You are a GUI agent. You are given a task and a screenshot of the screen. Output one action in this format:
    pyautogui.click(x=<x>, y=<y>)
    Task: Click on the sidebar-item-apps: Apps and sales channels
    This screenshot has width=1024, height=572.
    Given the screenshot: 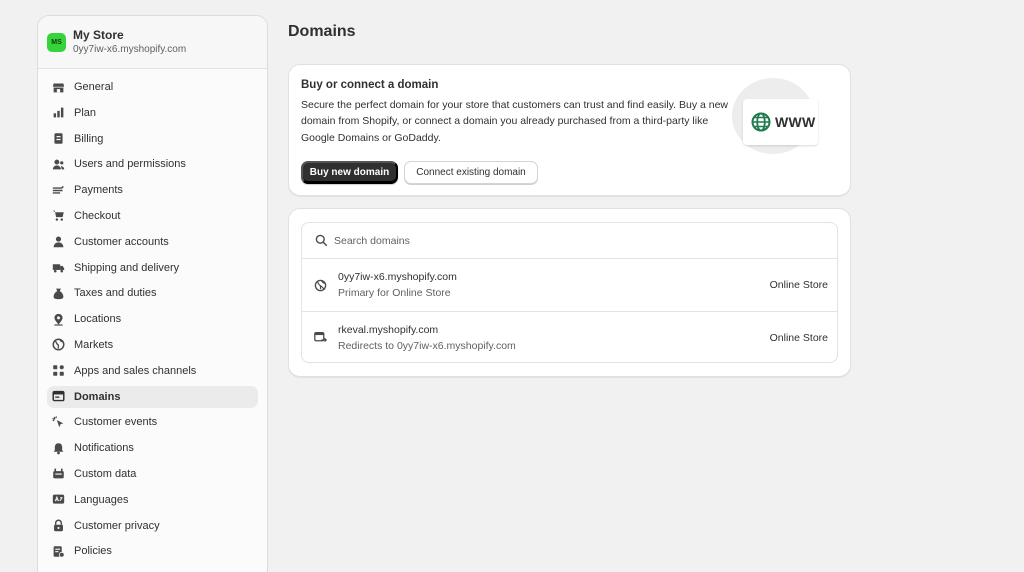 What is the action you would take?
    pyautogui.click(x=152, y=371)
    